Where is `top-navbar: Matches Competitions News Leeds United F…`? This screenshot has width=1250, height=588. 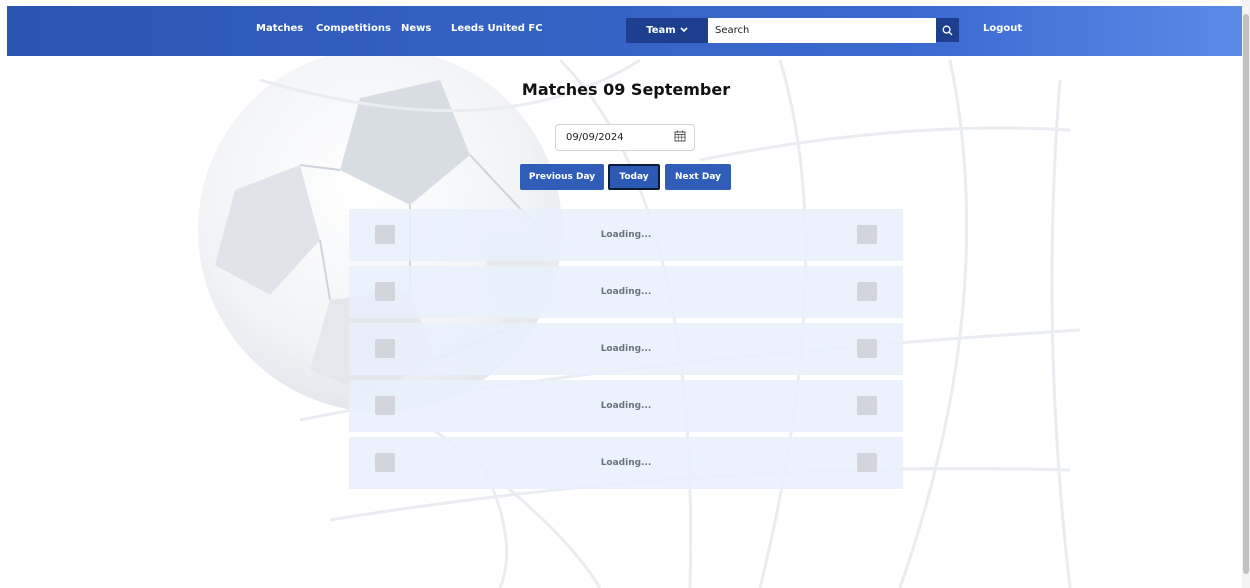
top-navbar: Matches Competitions News Leeds United F… is located at coordinates (624, 31).